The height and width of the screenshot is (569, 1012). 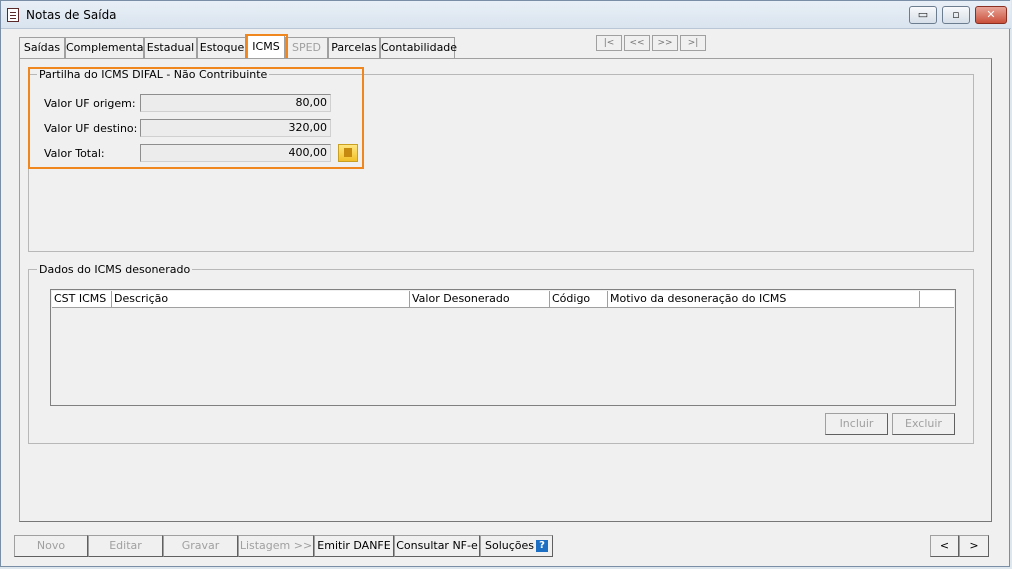 What do you see at coordinates (200, 546) in the screenshot?
I see `gravar-button: Gravar` at bounding box center [200, 546].